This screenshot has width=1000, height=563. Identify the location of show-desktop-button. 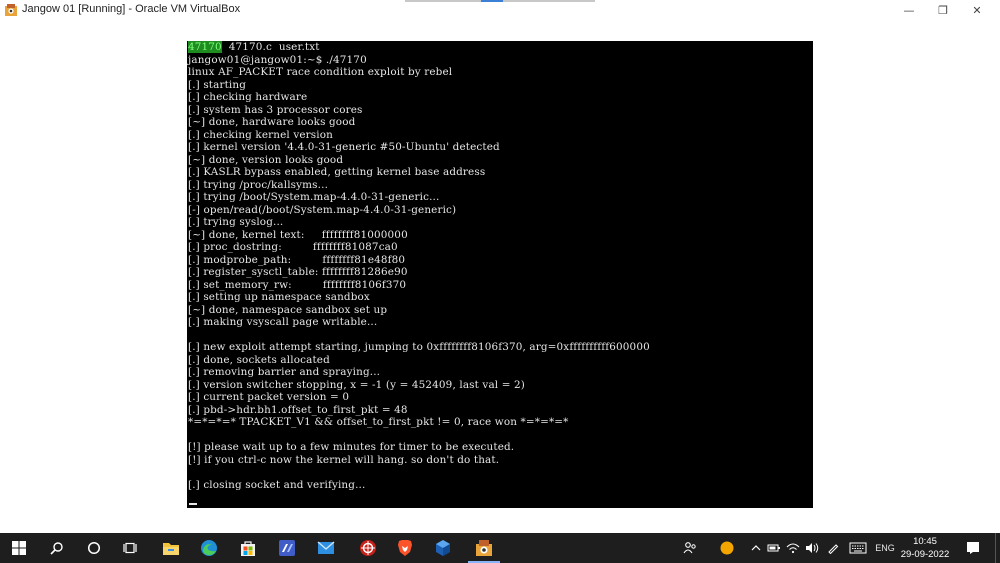
(997, 548).